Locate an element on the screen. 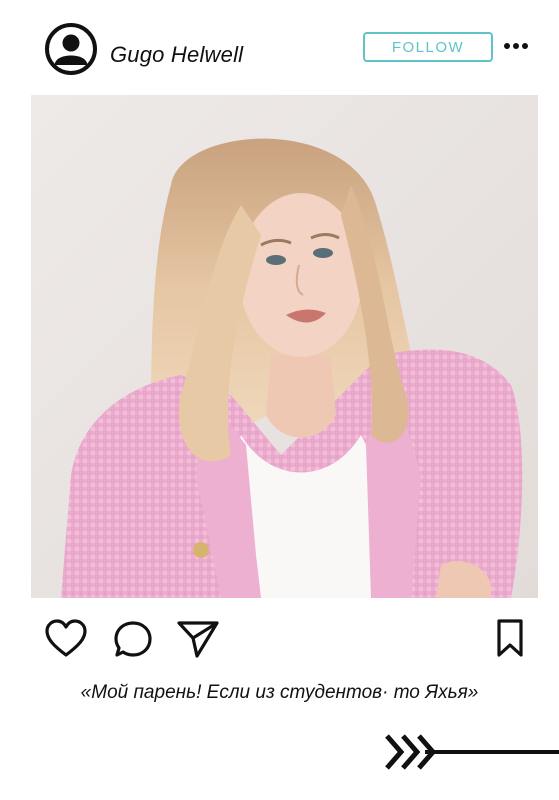 This screenshot has width=559, height=800. user-avatar-icon is located at coordinates (71, 49).